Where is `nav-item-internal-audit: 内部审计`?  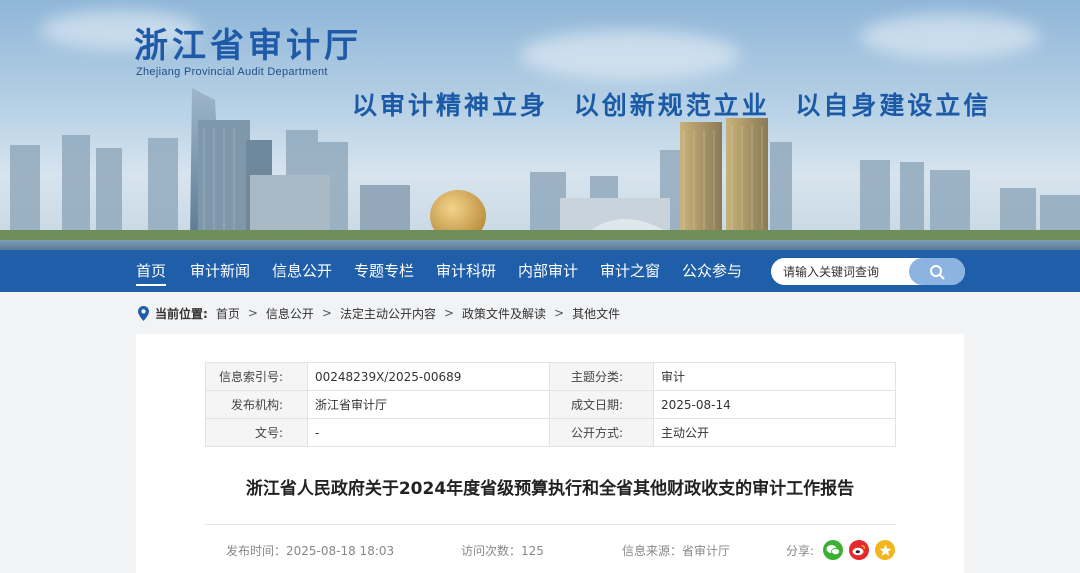
nav-item-internal-audit: 内部审计 is located at coordinates (548, 271).